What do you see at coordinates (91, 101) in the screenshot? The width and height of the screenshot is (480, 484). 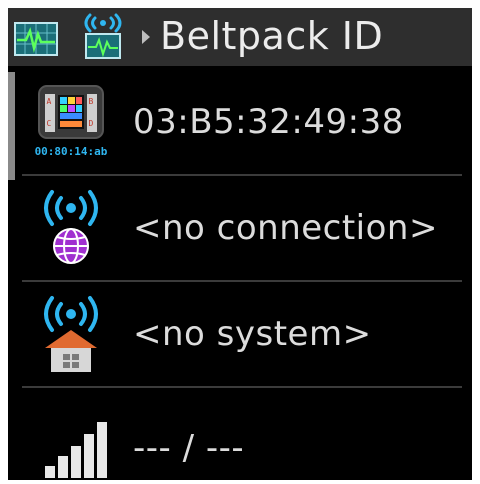 I see `svg-text: B` at bounding box center [91, 101].